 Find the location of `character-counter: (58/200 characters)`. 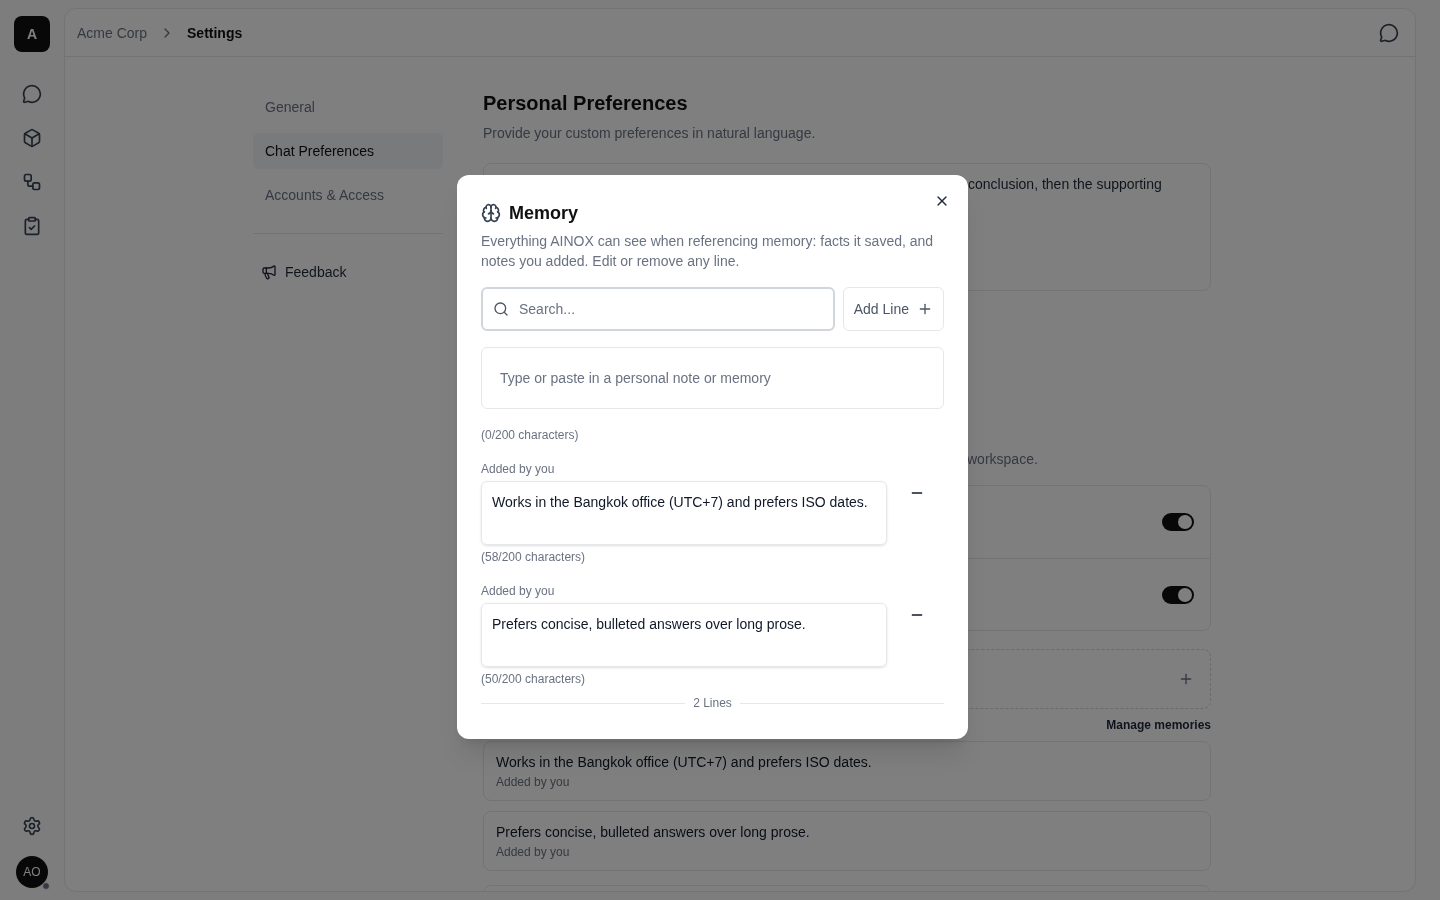

character-counter: (58/200 characters) is located at coordinates (534, 557).